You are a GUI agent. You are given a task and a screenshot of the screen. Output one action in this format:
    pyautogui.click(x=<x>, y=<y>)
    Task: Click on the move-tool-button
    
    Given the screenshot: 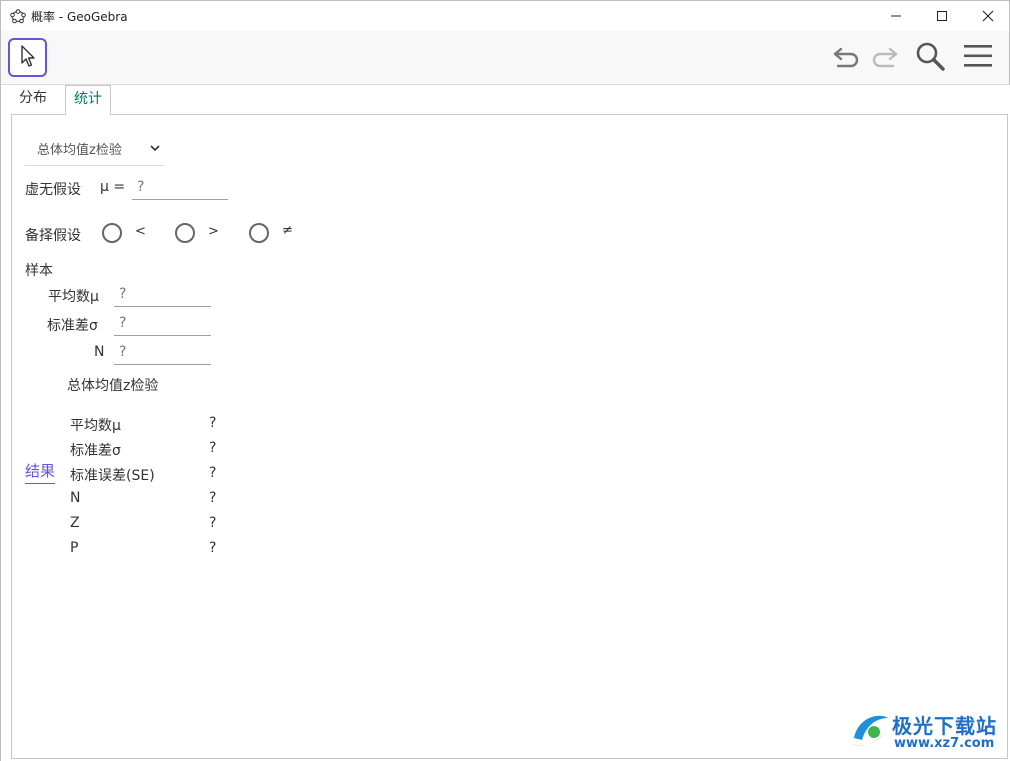 What is the action you would take?
    pyautogui.click(x=27, y=57)
    